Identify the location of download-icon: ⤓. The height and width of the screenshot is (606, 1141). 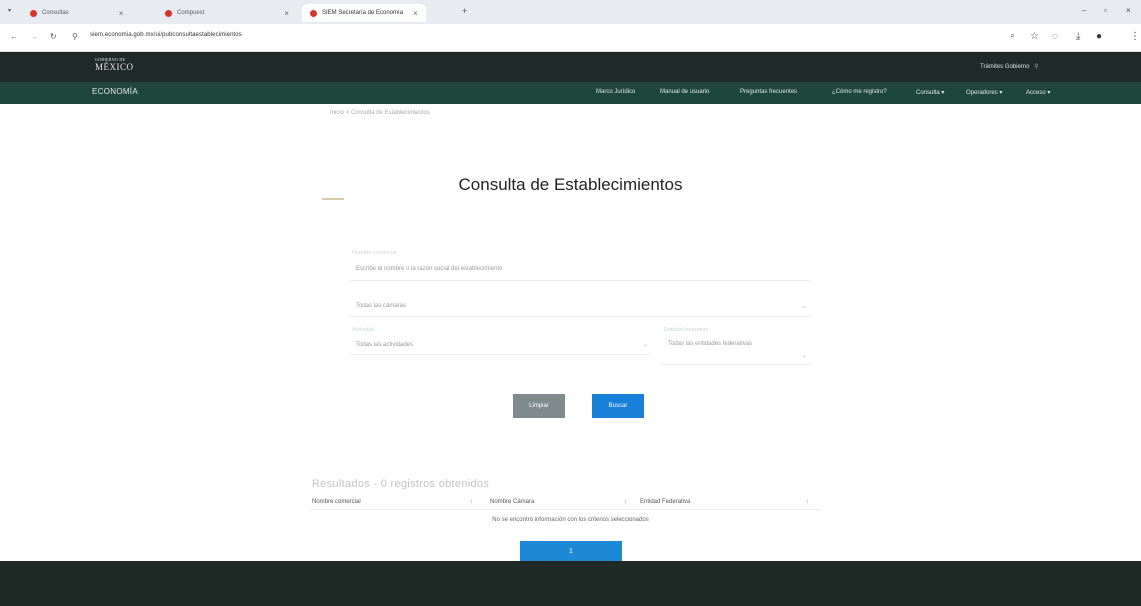
(1078, 36).